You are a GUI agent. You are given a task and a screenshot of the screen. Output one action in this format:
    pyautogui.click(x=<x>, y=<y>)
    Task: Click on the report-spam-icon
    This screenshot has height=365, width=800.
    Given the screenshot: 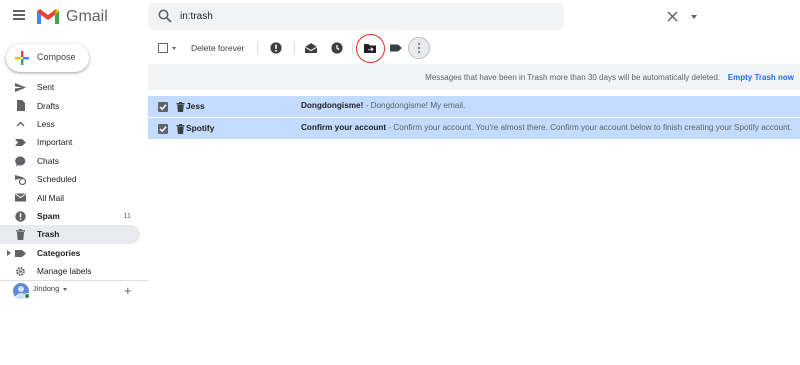 What is the action you would take?
    pyautogui.click(x=276, y=48)
    